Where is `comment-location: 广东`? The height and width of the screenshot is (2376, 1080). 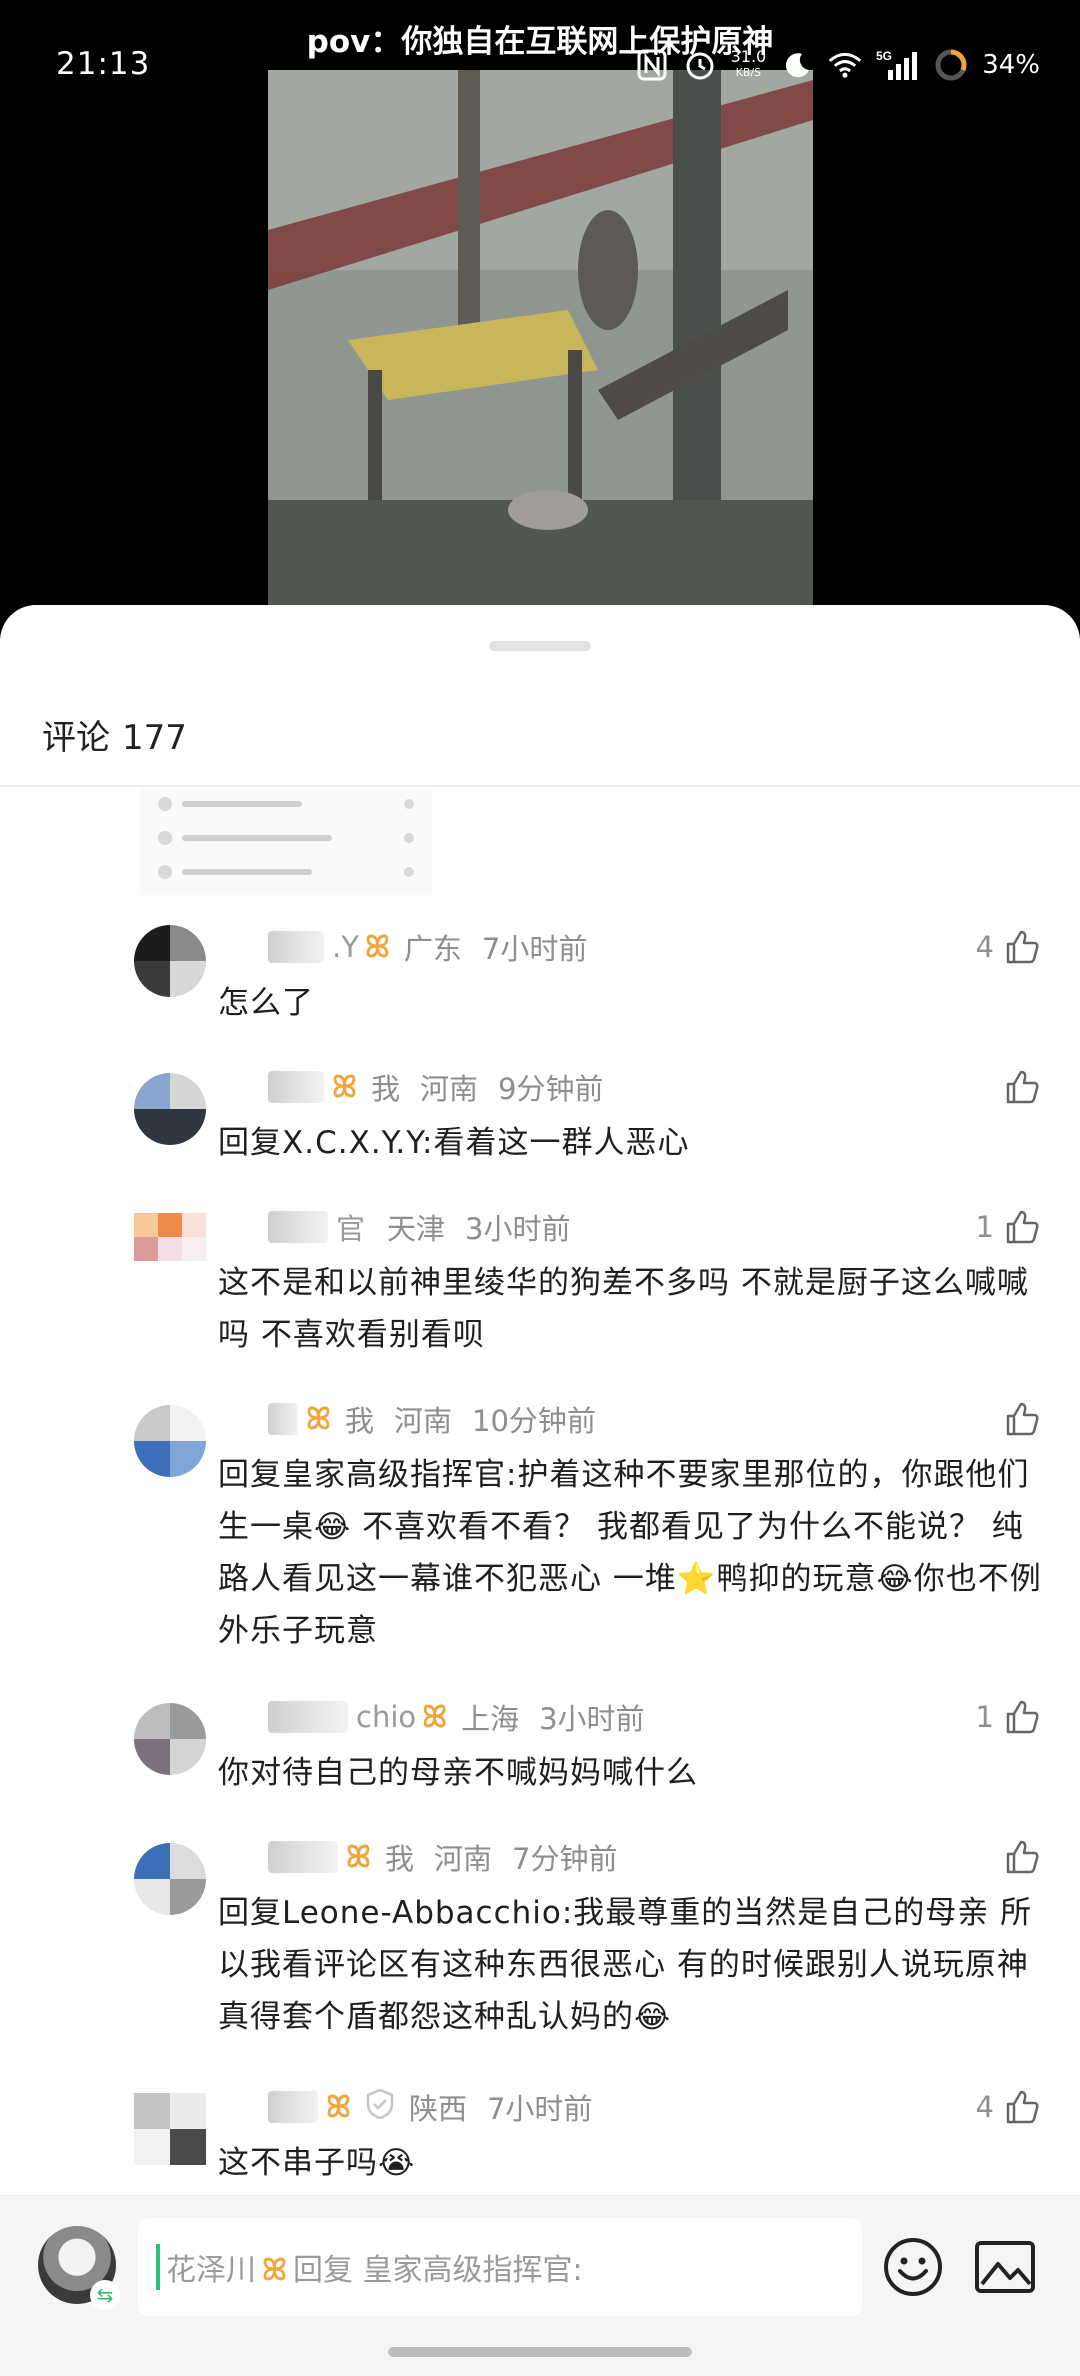 comment-location: 广东 is located at coordinates (432, 949).